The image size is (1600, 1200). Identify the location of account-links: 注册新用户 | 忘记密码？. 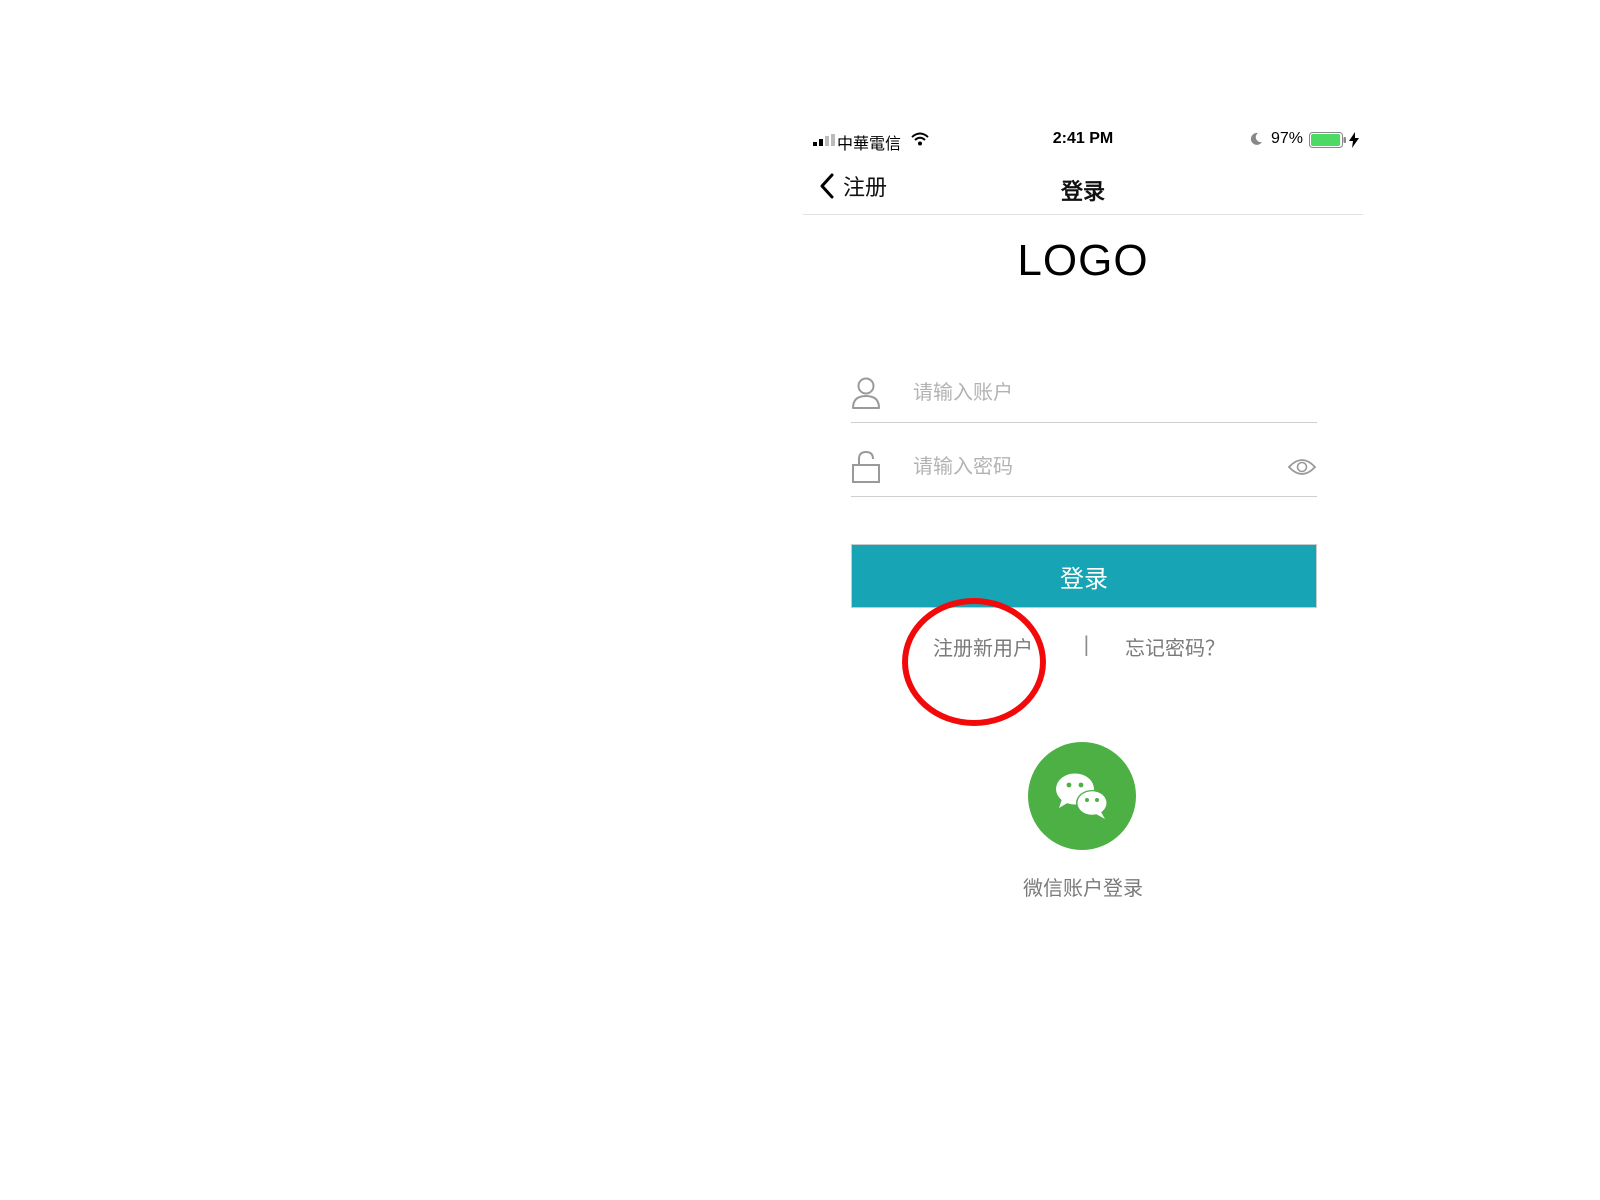
(1083, 647).